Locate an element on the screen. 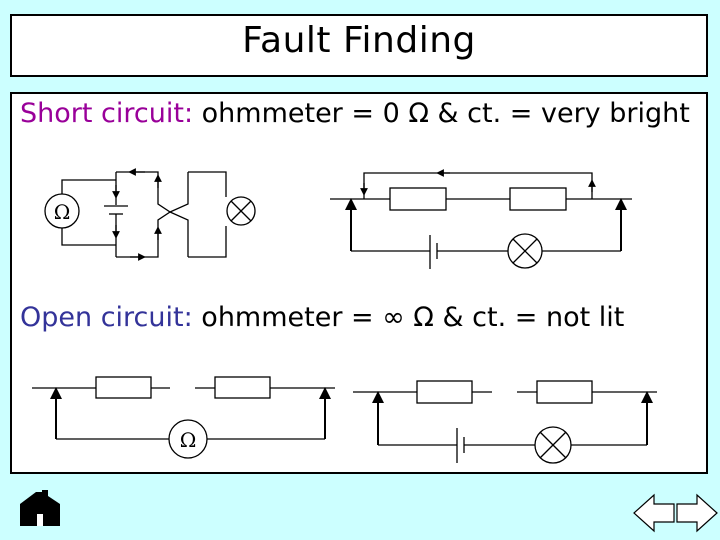 The height and width of the screenshot is (540, 720). back-arrow-icon is located at coordinates (654, 513).